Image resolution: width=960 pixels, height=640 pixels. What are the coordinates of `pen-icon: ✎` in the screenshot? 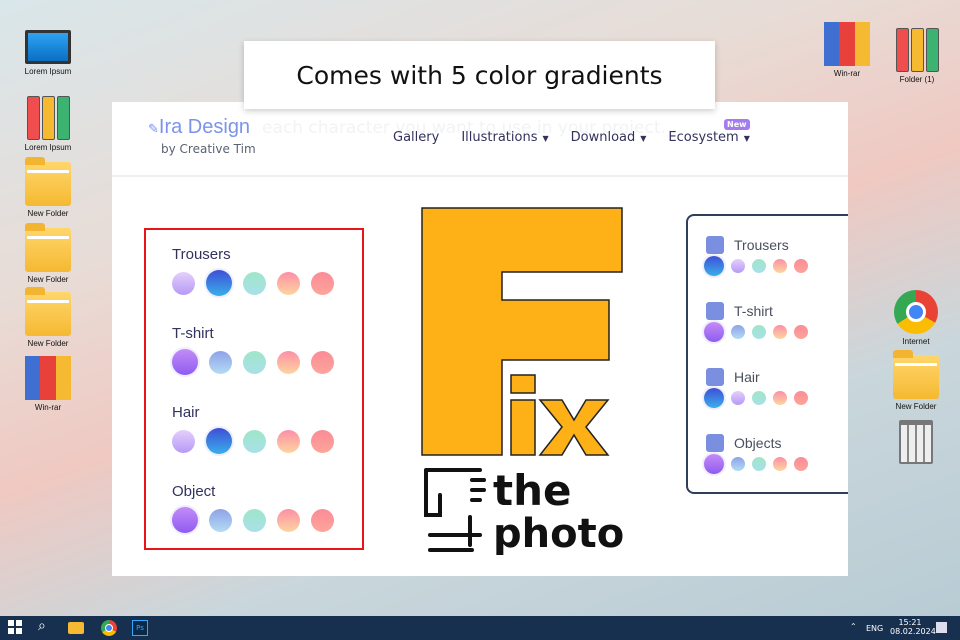 It's located at (153, 128).